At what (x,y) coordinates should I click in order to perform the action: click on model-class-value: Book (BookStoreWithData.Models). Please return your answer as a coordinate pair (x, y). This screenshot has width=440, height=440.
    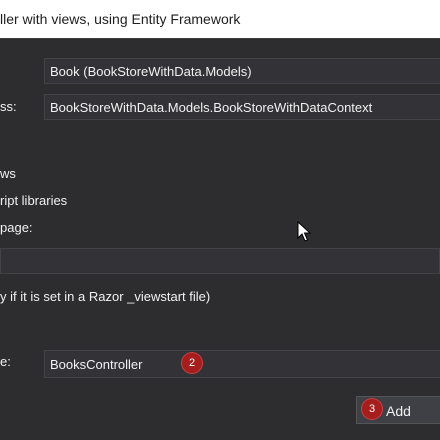
    Looking at the image, I should click on (151, 71).